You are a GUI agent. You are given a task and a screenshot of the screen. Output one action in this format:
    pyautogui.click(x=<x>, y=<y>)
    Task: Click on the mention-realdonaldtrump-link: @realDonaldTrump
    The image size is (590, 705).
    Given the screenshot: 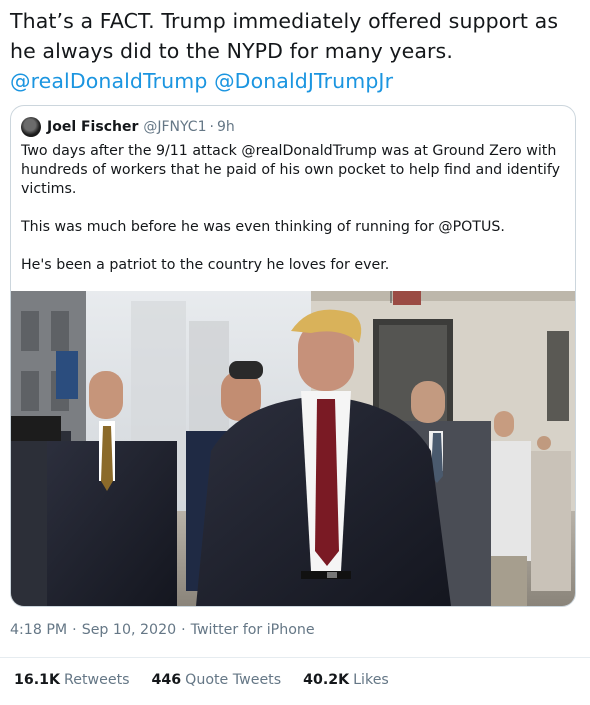 What is the action you would take?
    pyautogui.click(x=108, y=81)
    